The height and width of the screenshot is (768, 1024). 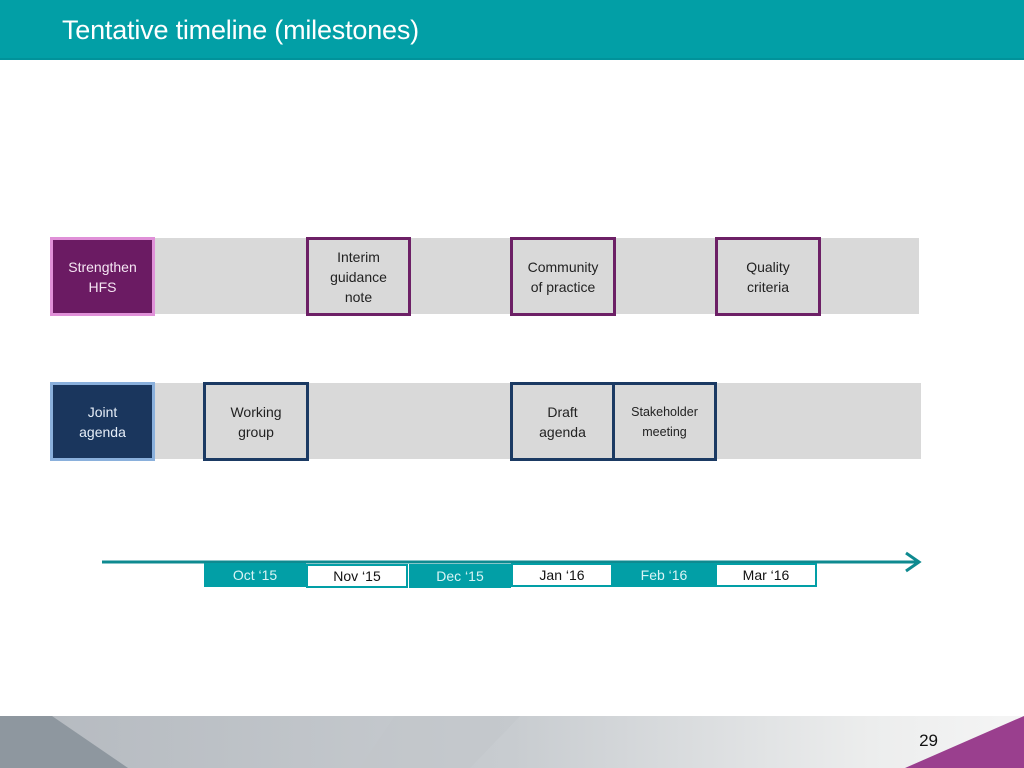 What do you see at coordinates (102, 276) in the screenshot?
I see `row-label-strengthen-hfs: Strengthen HFS` at bounding box center [102, 276].